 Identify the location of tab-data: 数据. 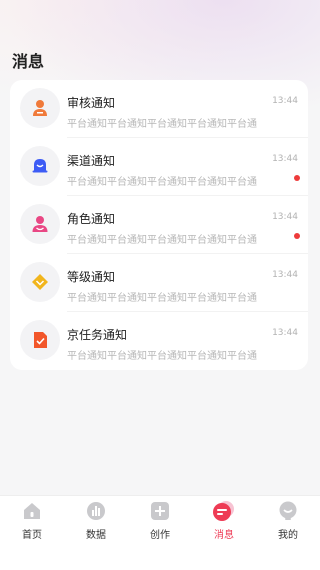
(96, 533).